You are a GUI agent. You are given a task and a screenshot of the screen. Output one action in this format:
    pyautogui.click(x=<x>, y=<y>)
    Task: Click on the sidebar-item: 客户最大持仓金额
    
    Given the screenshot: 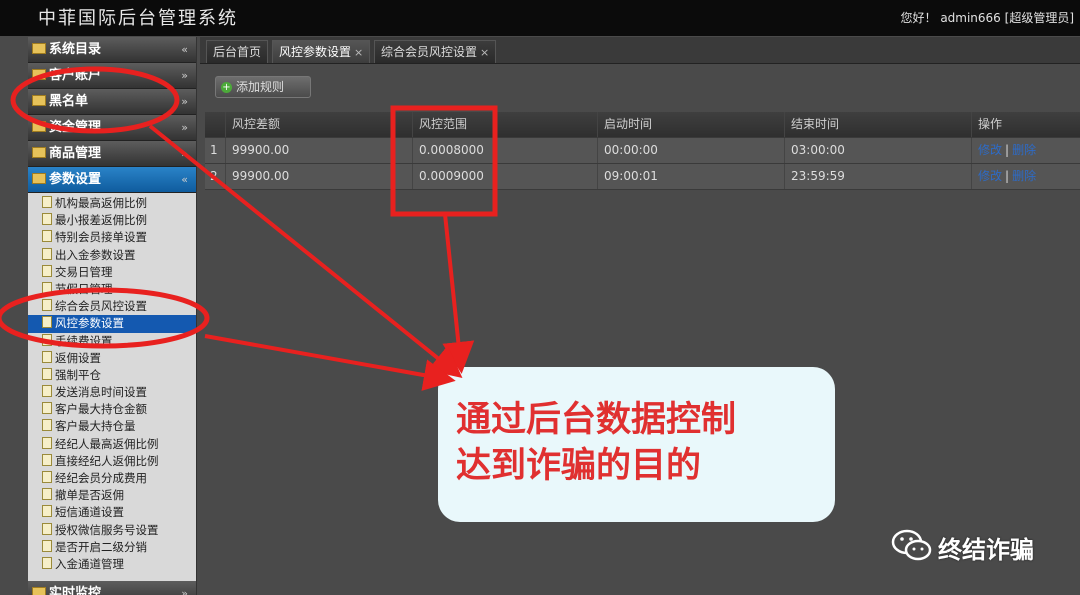 What is the action you would take?
    pyautogui.click(x=112, y=409)
    